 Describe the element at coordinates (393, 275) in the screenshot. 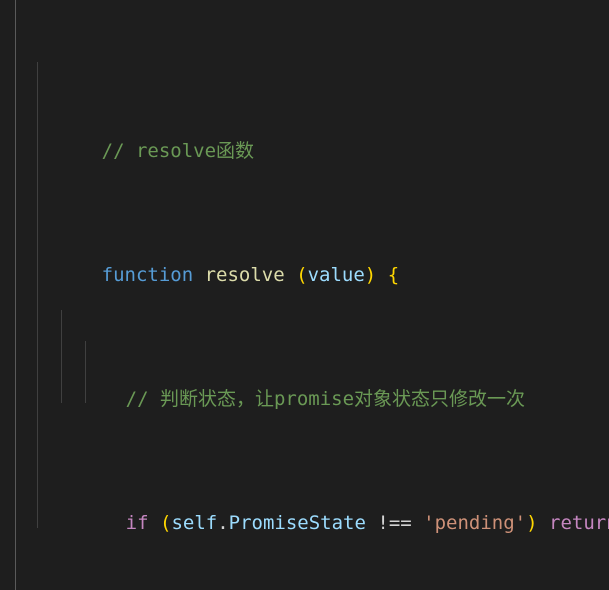

I see `code-token-brace-open: {` at that location.